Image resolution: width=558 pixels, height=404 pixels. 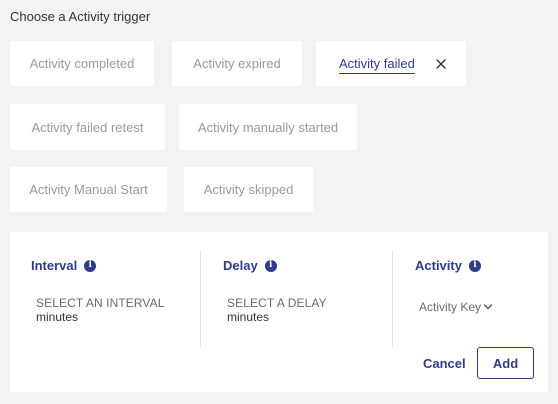 I want to click on trigger-label: Activity skipped, so click(x=248, y=189).